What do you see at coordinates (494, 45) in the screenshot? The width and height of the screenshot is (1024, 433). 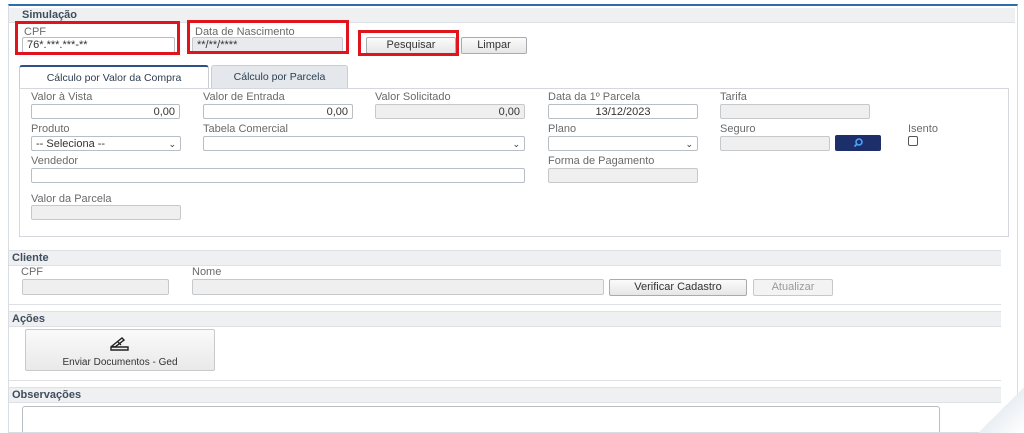 I see `limpar-button: Limpar` at bounding box center [494, 45].